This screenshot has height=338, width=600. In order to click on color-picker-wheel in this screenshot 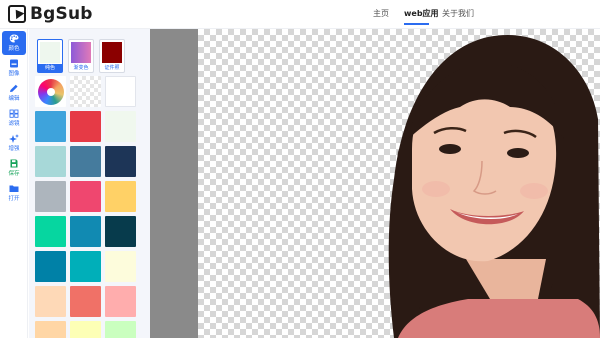, I will do `click(50, 91)`.